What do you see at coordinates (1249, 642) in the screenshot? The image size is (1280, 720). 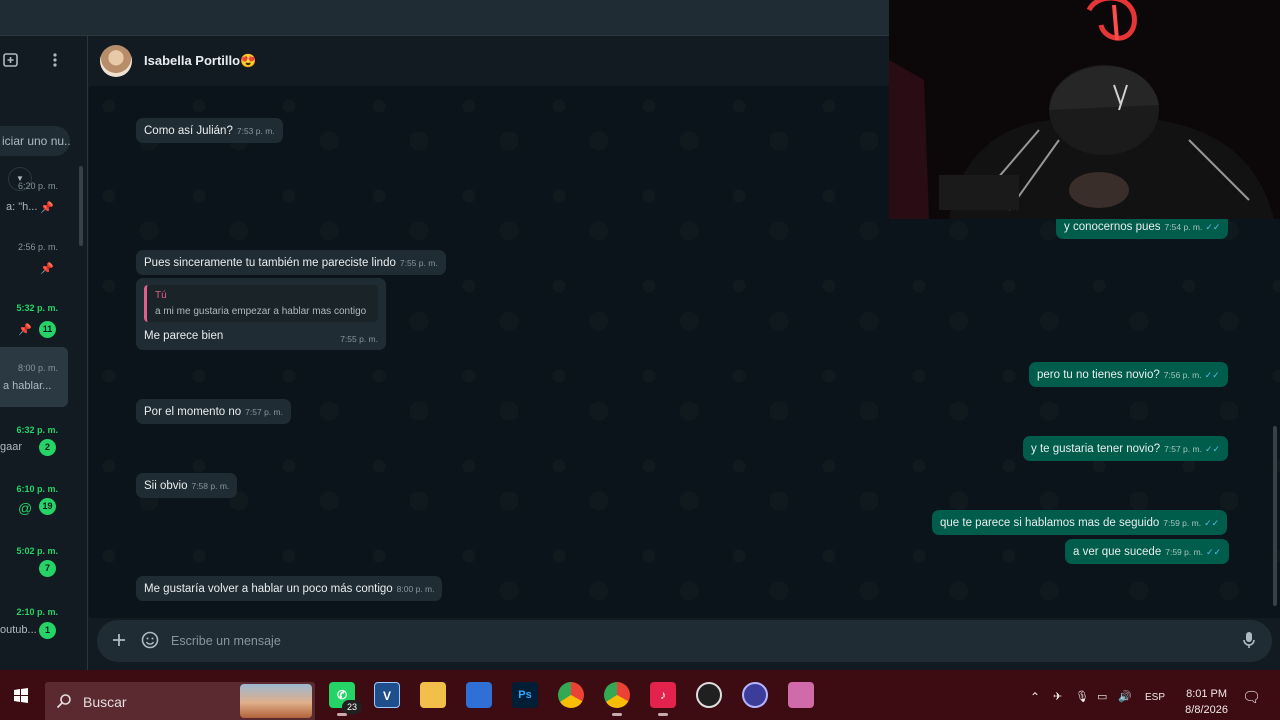 I see `mic-icon` at bounding box center [1249, 642].